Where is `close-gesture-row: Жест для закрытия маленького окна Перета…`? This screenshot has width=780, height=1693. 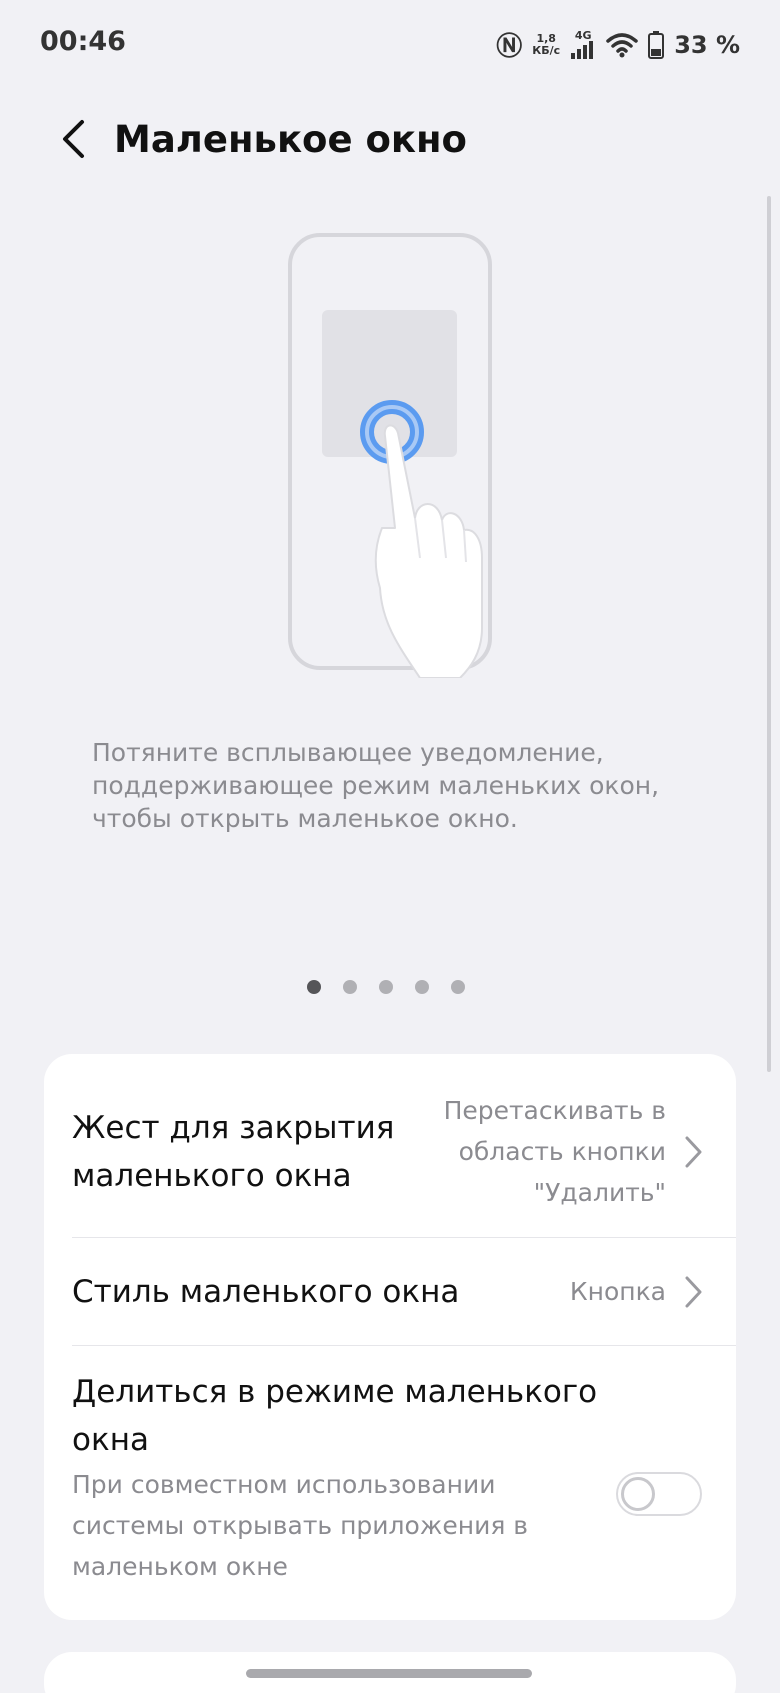 close-gesture-row: Жест для закрытия маленького окна Перета… is located at coordinates (390, 1145).